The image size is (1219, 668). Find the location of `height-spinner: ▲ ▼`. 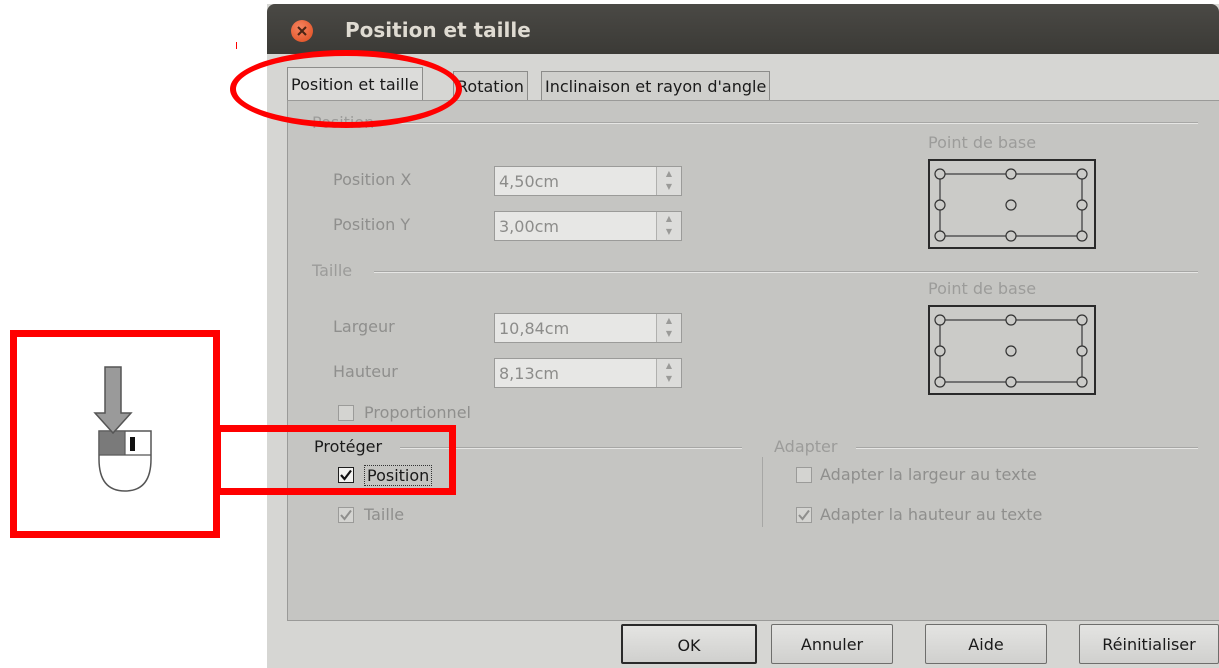

height-spinner: ▲ ▼ is located at coordinates (668, 373).